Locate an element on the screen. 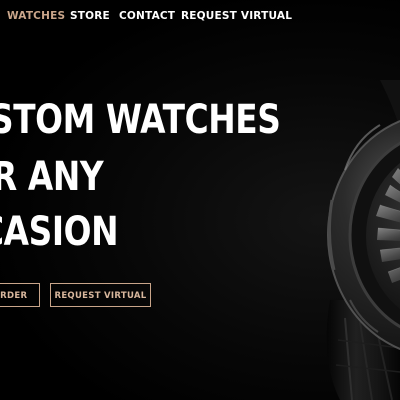 Image resolution: width=400 pixels, height=400 pixels. hero-heading-line-3: CASION is located at coordinates (59, 232).